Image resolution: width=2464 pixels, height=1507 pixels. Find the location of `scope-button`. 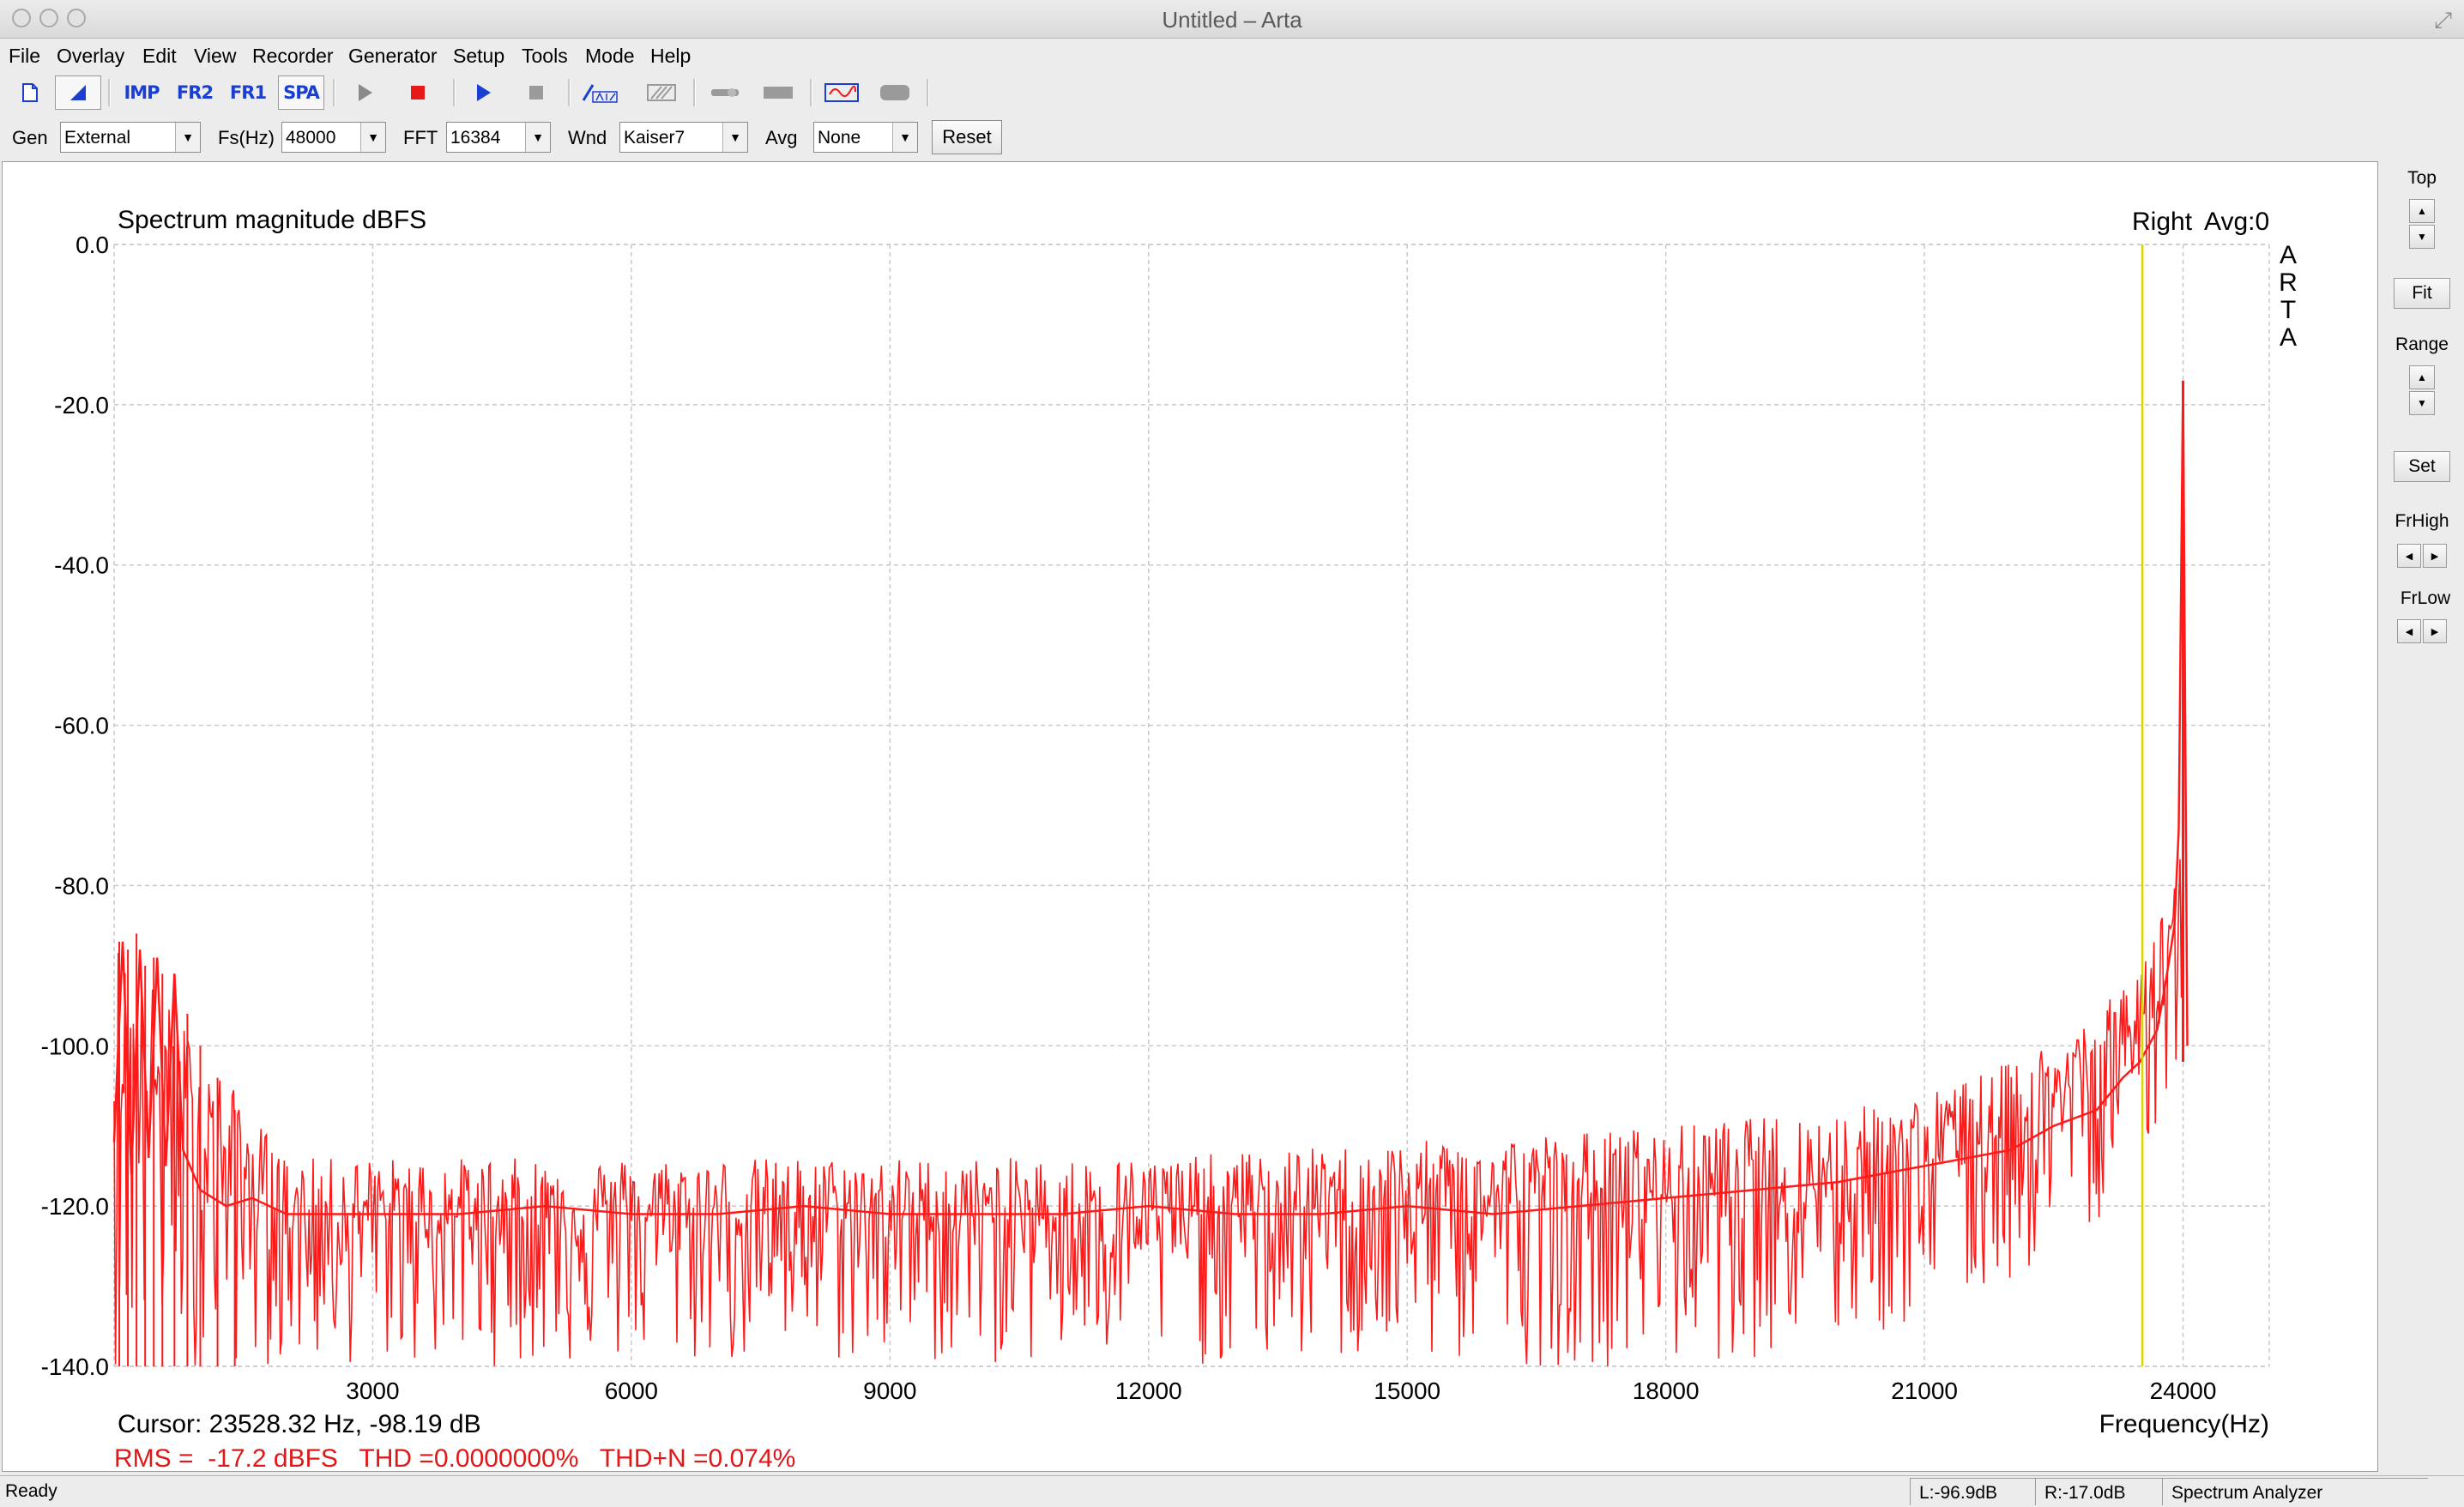

scope-button is located at coordinates (895, 92).